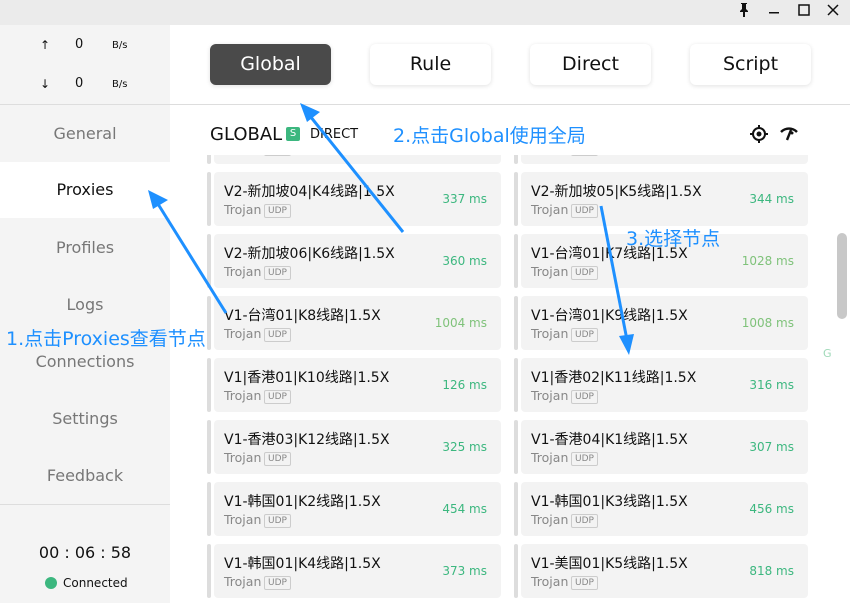  I want to click on proxy-card: V1-香港03|K12线路|1.5X Trojan UDP 325 ms, so click(354, 447).